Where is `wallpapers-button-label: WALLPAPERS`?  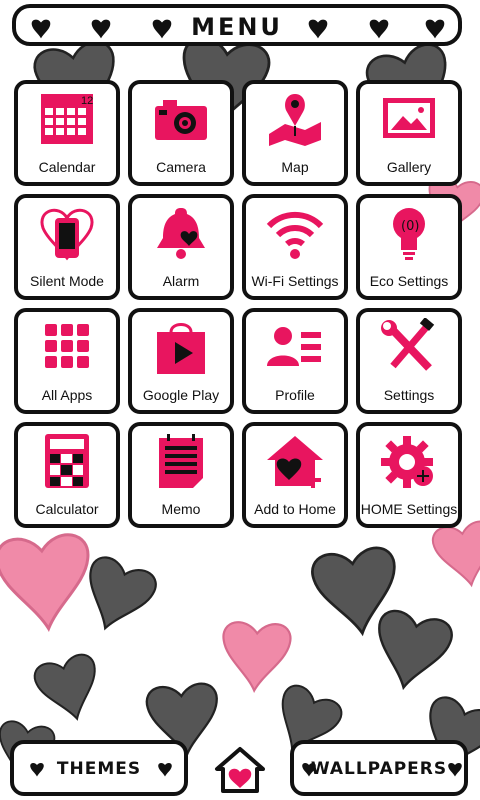
wallpapers-button-label: WALLPAPERS is located at coordinates (379, 769).